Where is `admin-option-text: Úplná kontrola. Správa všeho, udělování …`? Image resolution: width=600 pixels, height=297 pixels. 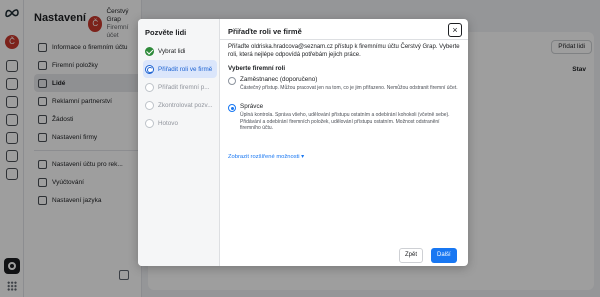 admin-option-text: Úplná kontrola. Správa všeho, udělování … is located at coordinates (345, 121).